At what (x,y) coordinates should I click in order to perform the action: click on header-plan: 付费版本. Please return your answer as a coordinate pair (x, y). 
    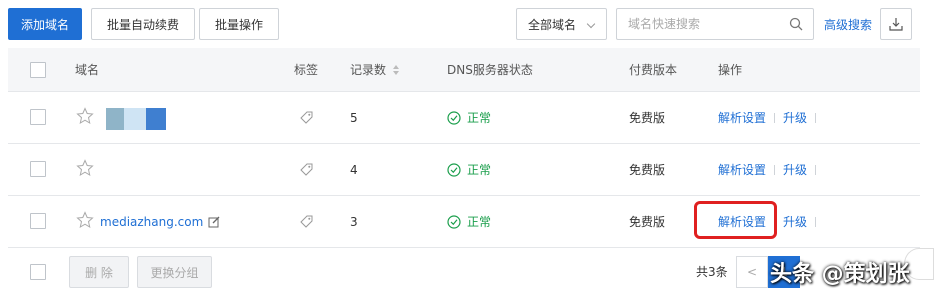
    Looking at the image, I should click on (653, 70).